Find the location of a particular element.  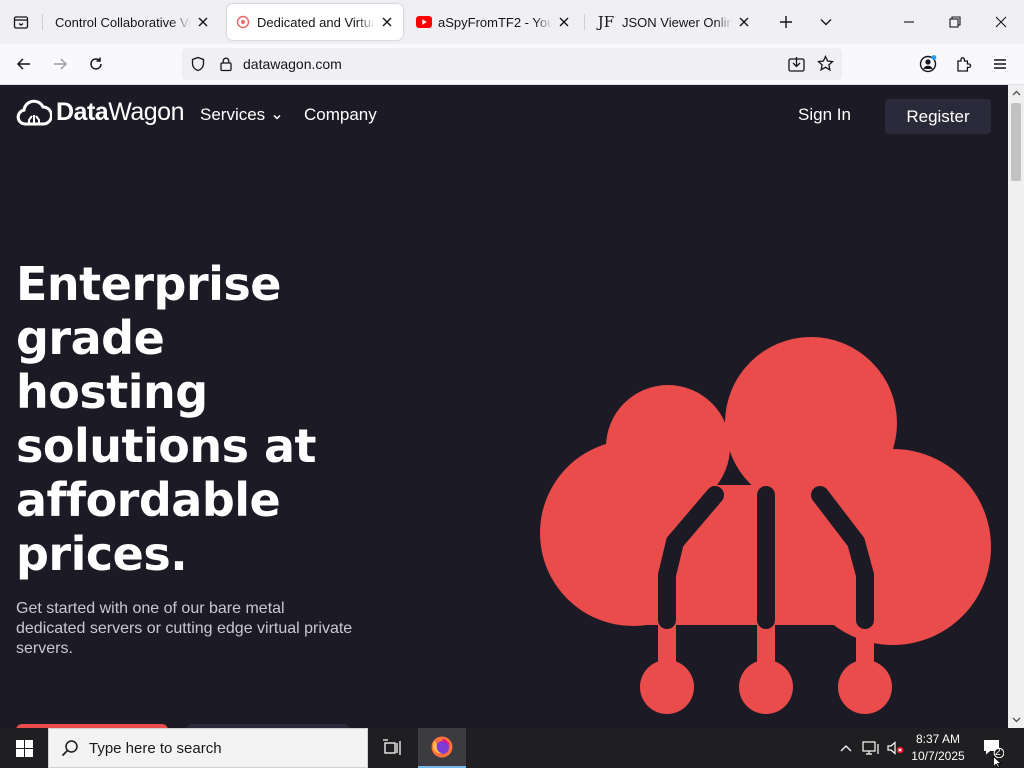

bookmark-star-icon is located at coordinates (825, 65).